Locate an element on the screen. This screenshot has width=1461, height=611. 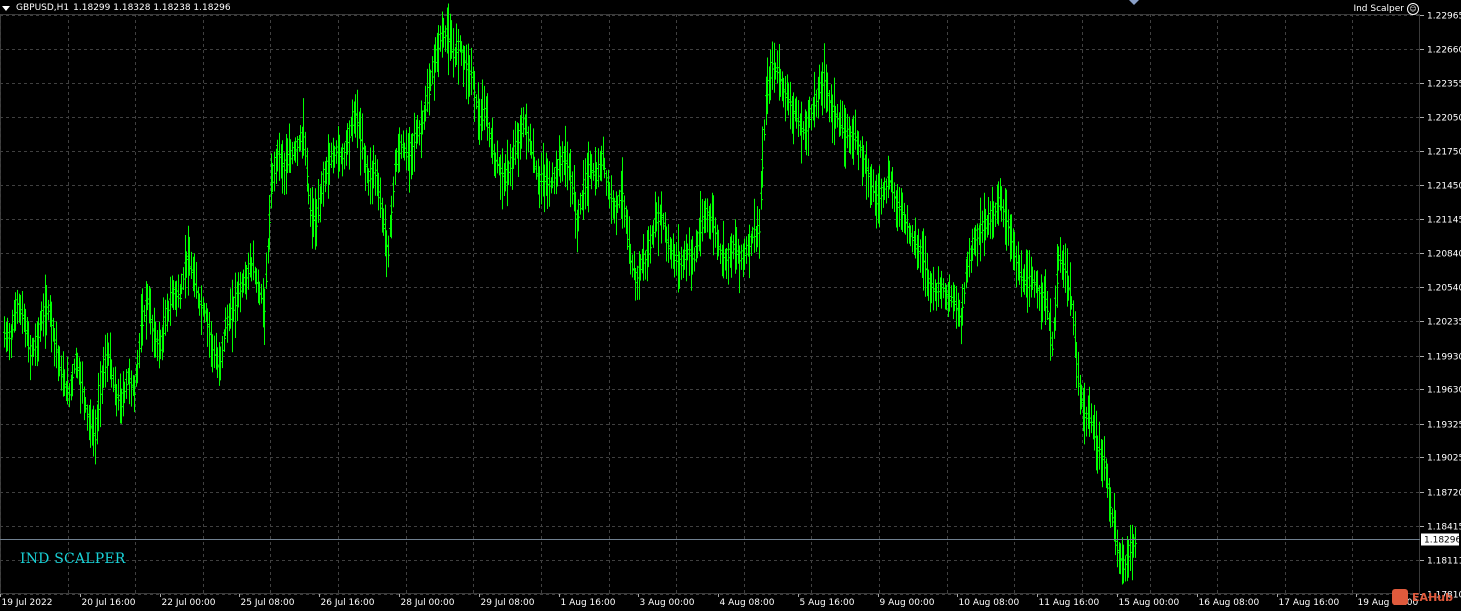
symbol-label: GBPUSD,H1 is located at coordinates (43, 8).